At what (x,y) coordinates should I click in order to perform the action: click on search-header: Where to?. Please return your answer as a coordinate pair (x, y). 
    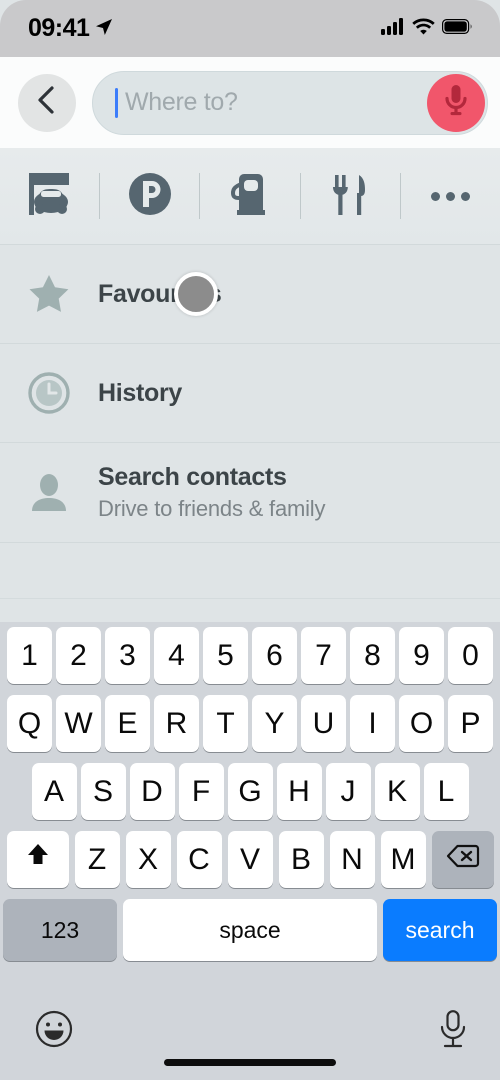
    Looking at the image, I should click on (250, 102).